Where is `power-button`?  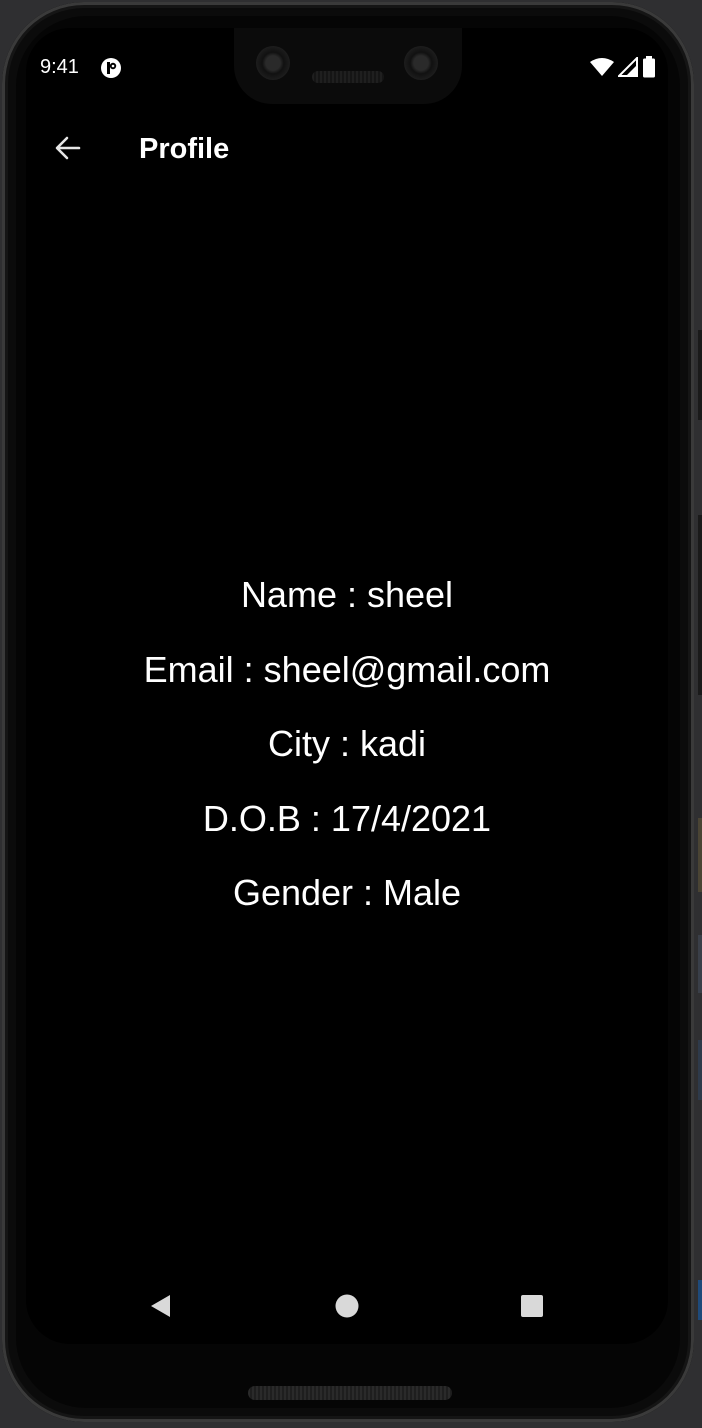 power-button is located at coordinates (700, 605).